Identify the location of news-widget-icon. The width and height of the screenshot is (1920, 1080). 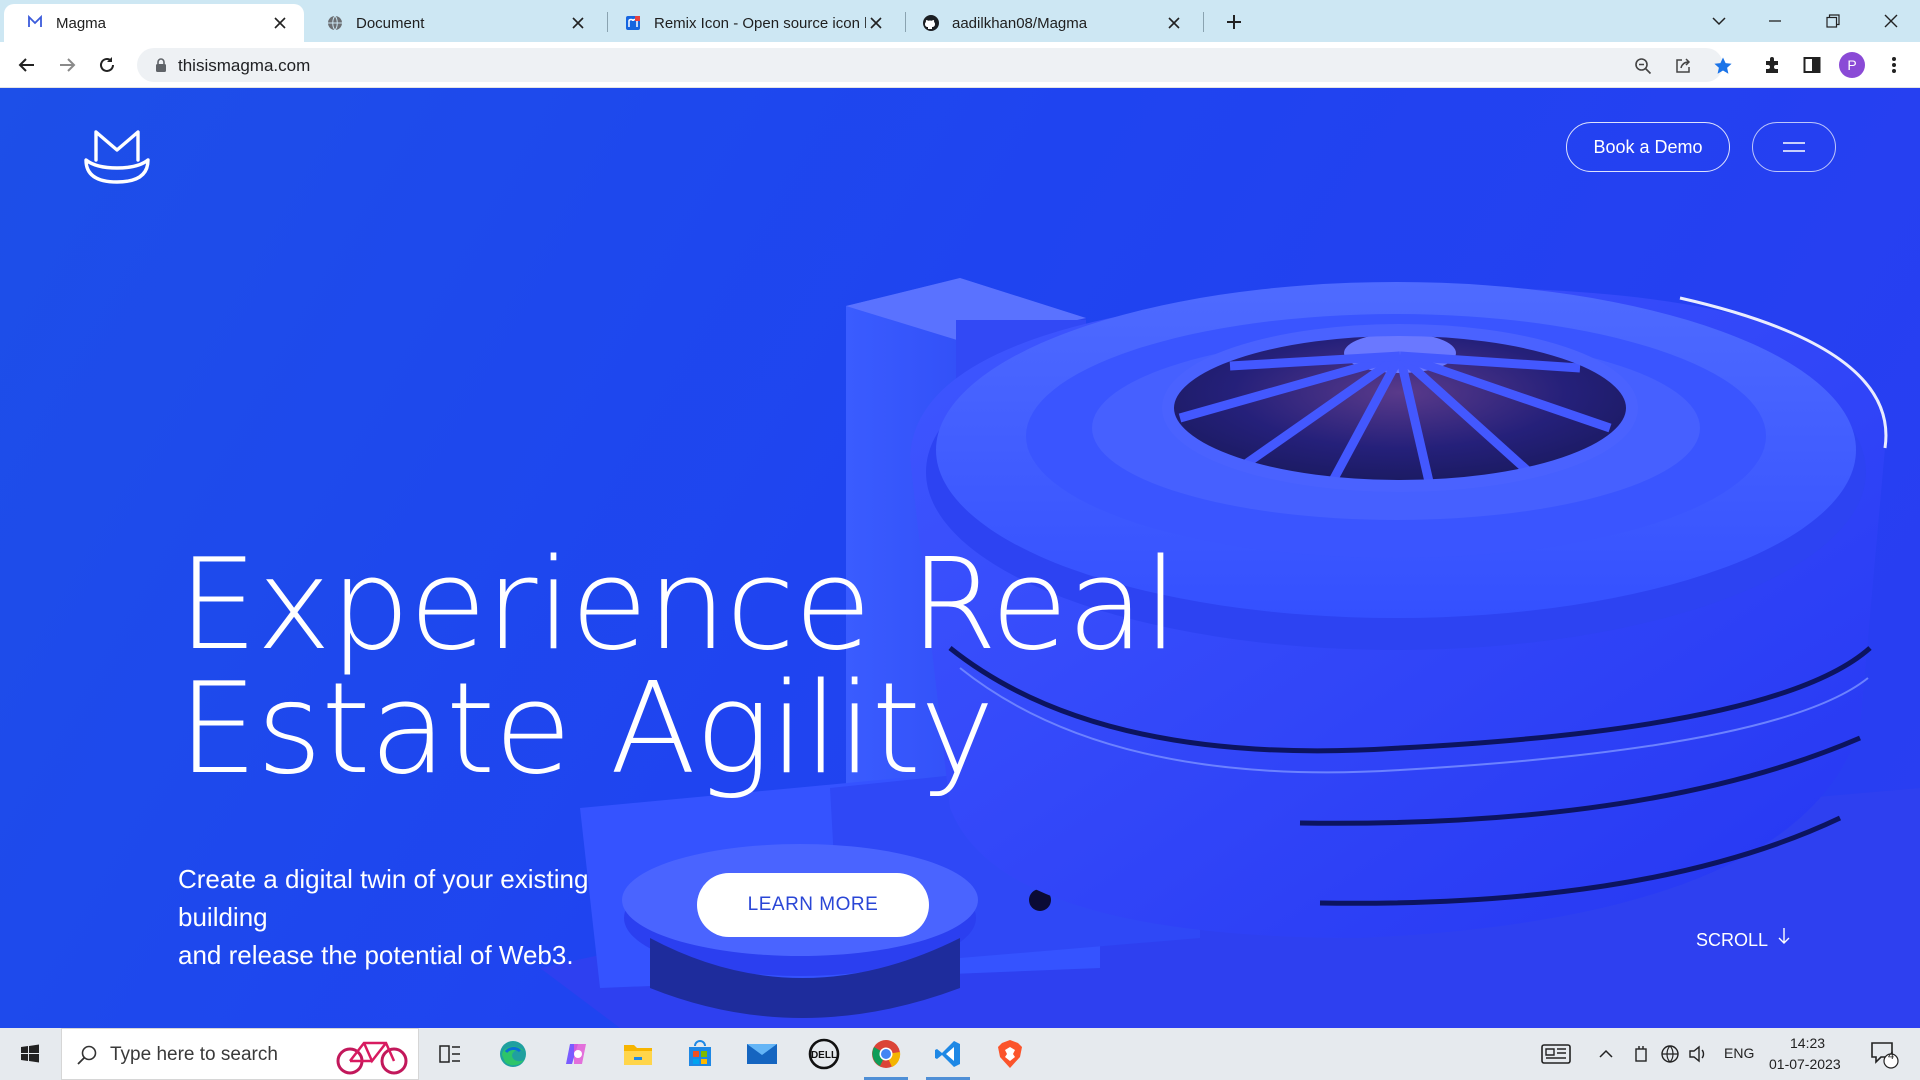
(1556, 1054).